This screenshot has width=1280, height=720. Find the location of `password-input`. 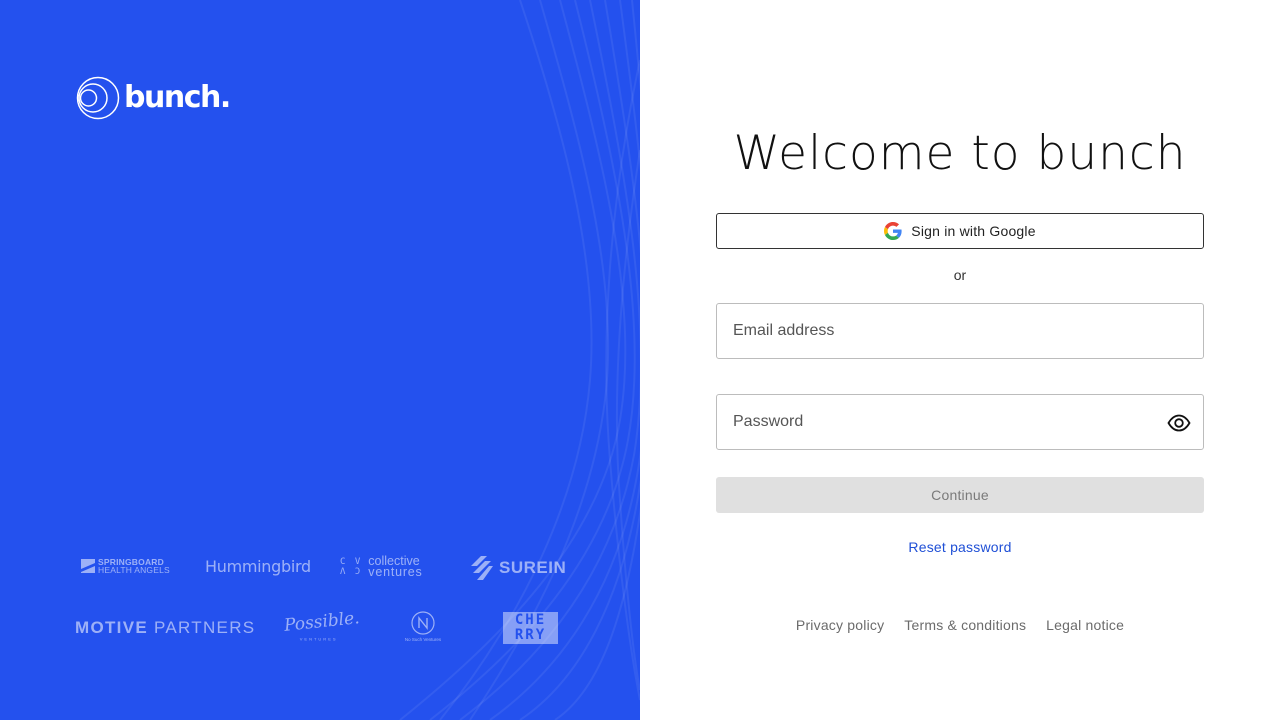

password-input is located at coordinates (960, 422).